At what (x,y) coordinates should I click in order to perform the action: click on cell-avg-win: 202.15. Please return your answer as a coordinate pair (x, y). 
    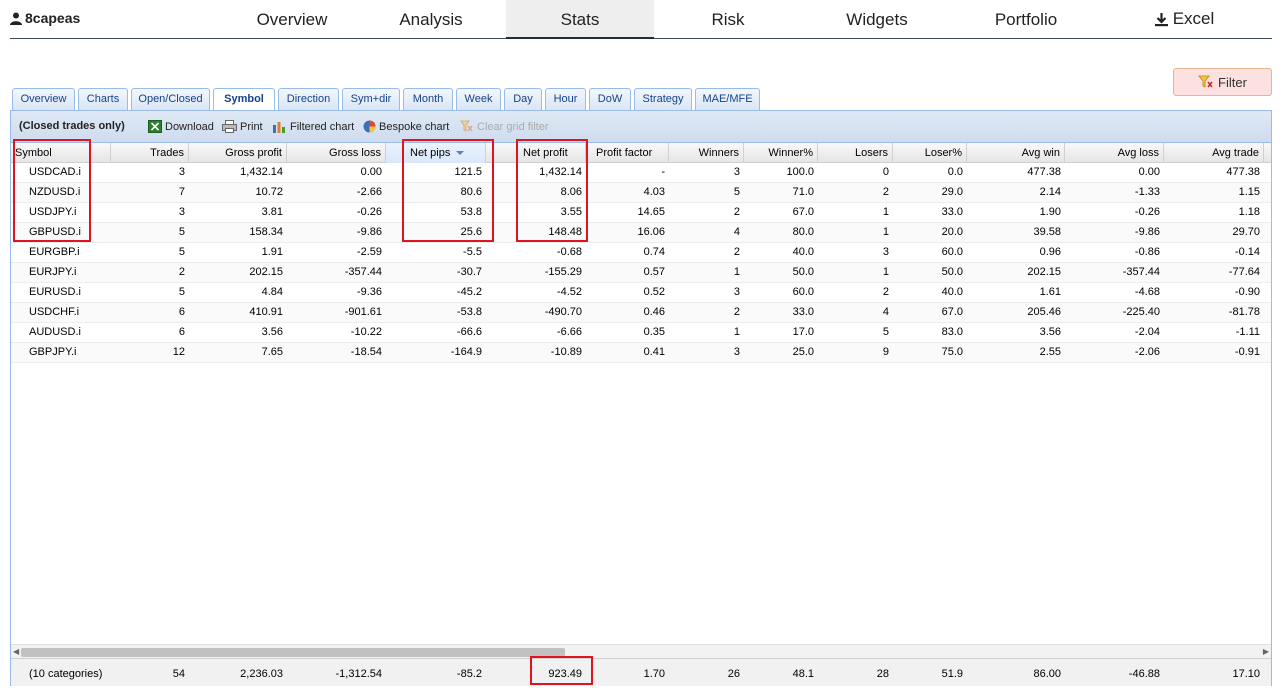
    Looking at the image, I should click on (1044, 272).